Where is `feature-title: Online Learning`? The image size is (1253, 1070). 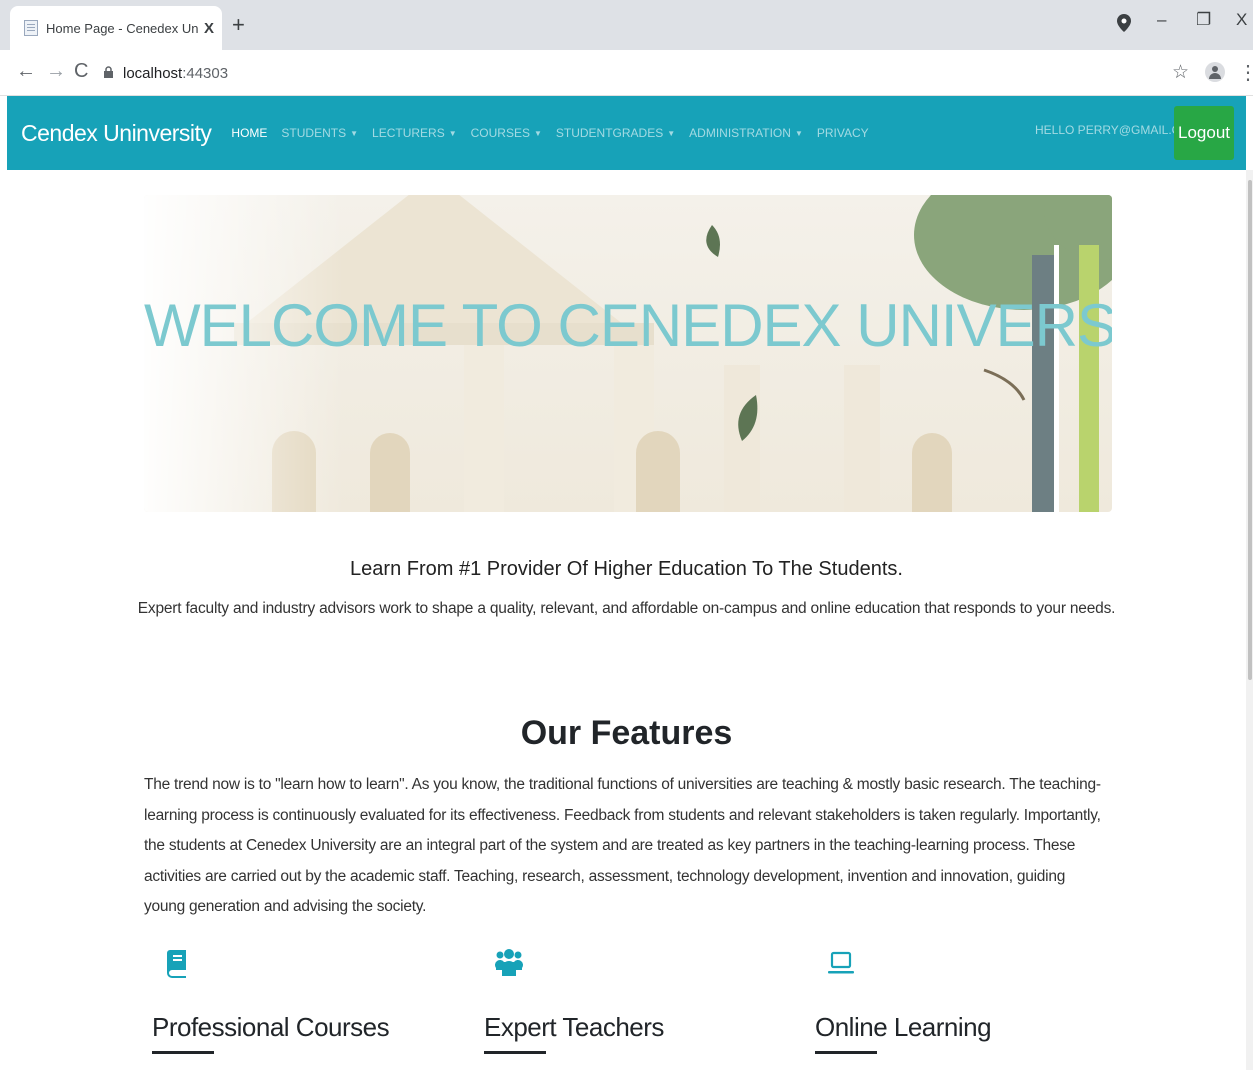 feature-title: Online Learning is located at coordinates (903, 1027).